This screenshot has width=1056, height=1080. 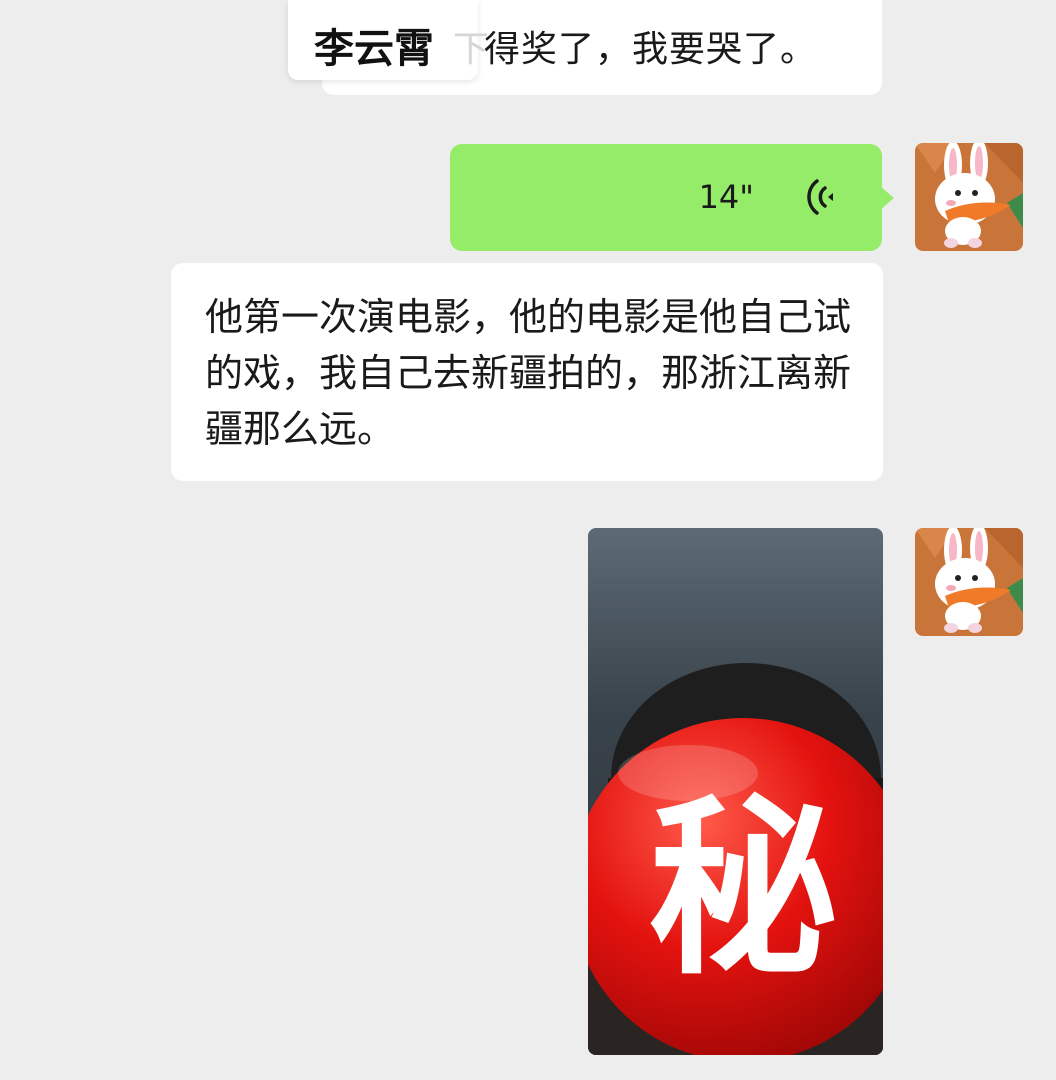 I want to click on sender-name: 李云霄, so click(x=374, y=49).